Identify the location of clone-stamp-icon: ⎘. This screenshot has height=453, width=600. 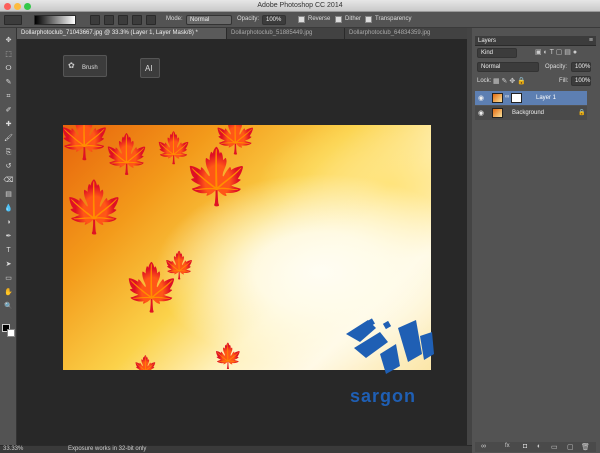
(8, 152).